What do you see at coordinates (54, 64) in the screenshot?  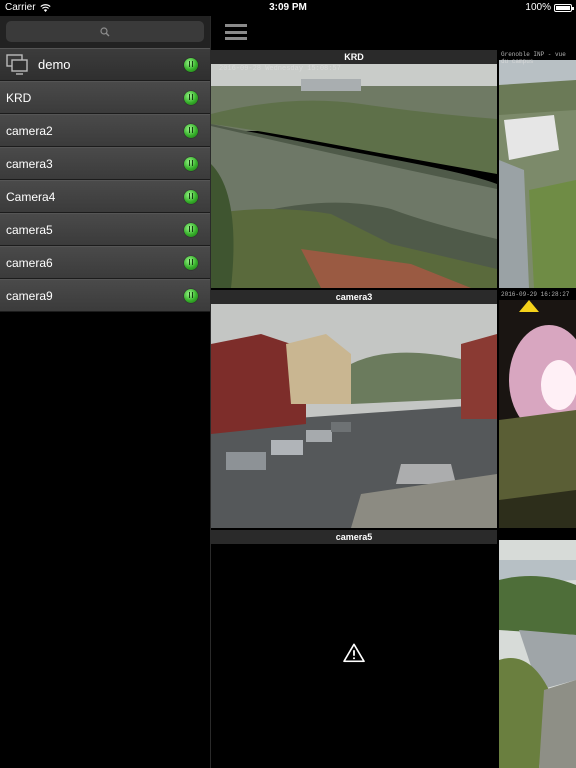 I see `group-label: demo` at bounding box center [54, 64].